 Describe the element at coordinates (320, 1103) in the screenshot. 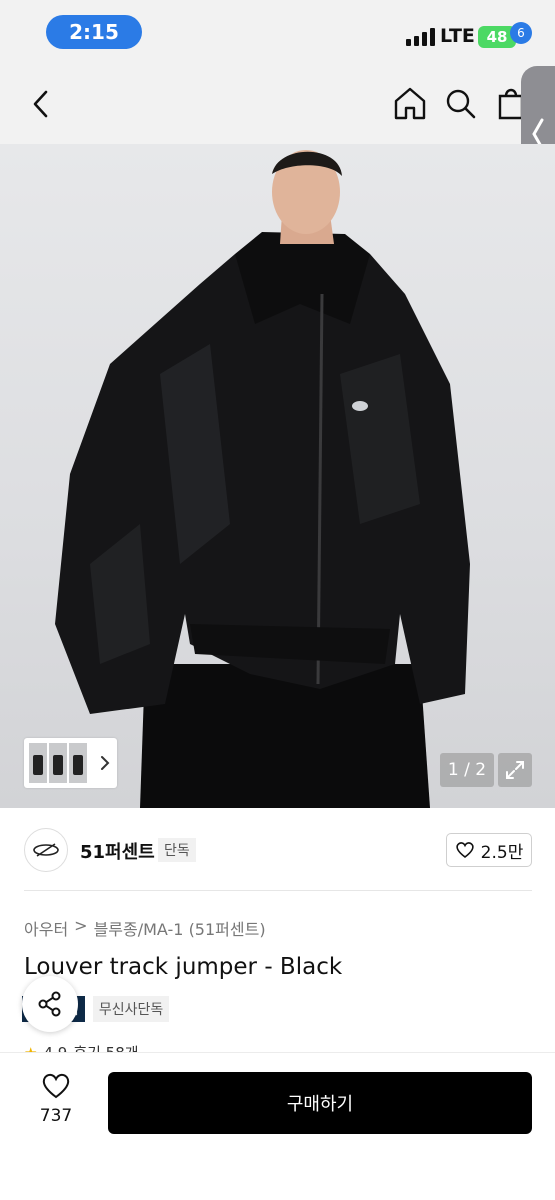

I see `buy-button: 구매하기` at that location.